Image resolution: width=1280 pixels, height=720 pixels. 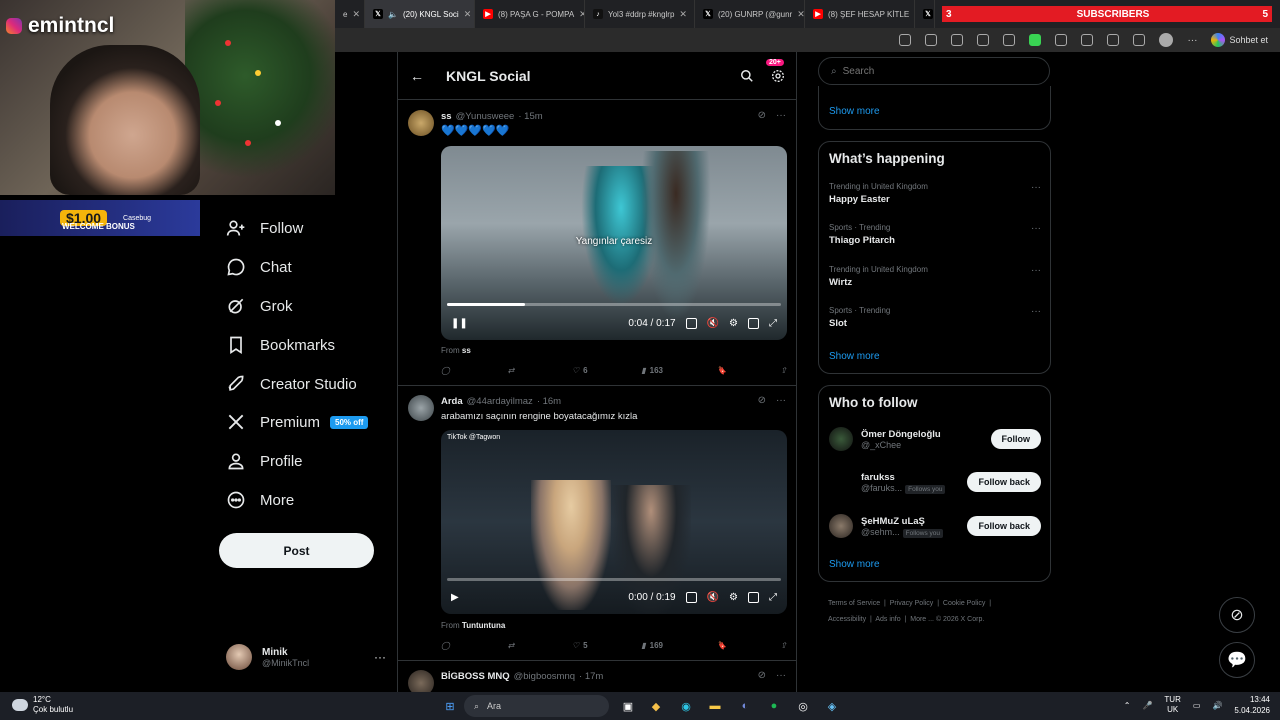 I want to click on volume-icon: 🔊, so click(x=1217, y=705).